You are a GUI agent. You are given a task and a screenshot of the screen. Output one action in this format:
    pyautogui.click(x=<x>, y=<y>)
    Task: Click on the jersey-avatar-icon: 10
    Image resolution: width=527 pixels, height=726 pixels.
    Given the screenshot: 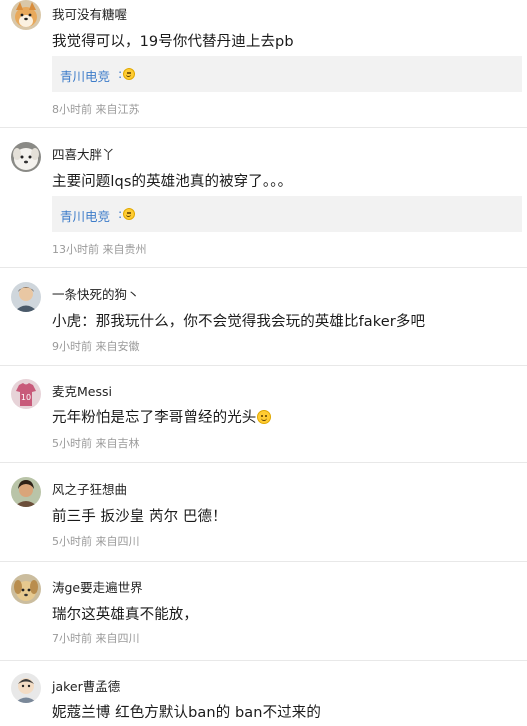 What is the action you would take?
    pyautogui.click(x=26, y=394)
    